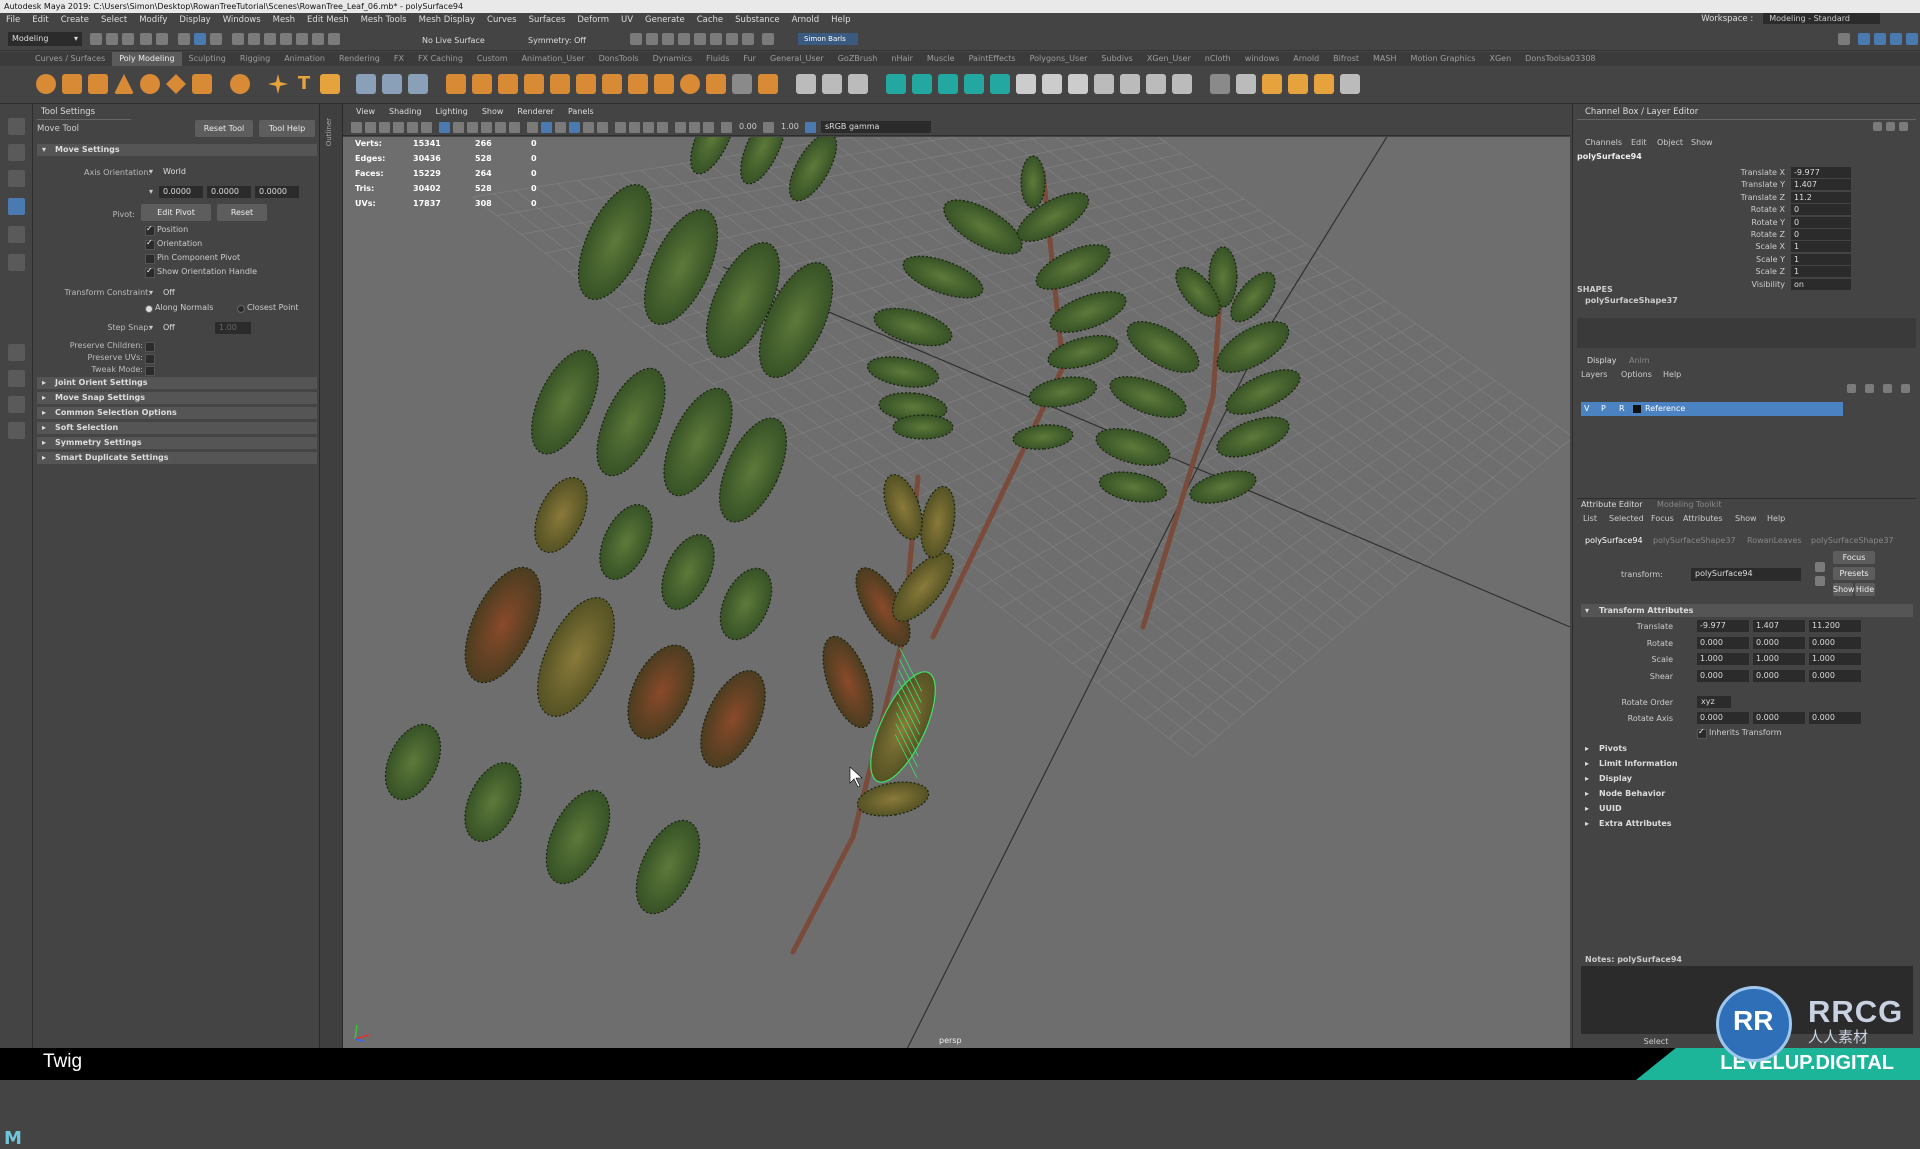  Describe the element at coordinates (716, 84) in the screenshot. I see `collapse-icon` at that location.